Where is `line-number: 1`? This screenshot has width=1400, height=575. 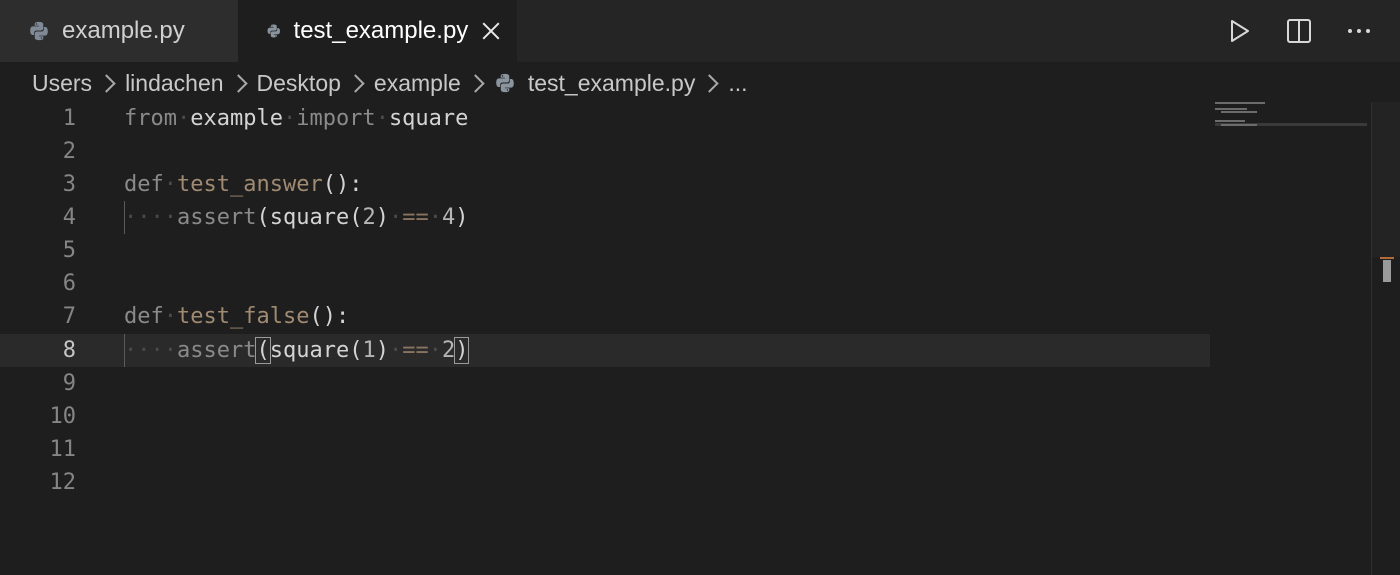 line-number: 1 is located at coordinates (69, 118).